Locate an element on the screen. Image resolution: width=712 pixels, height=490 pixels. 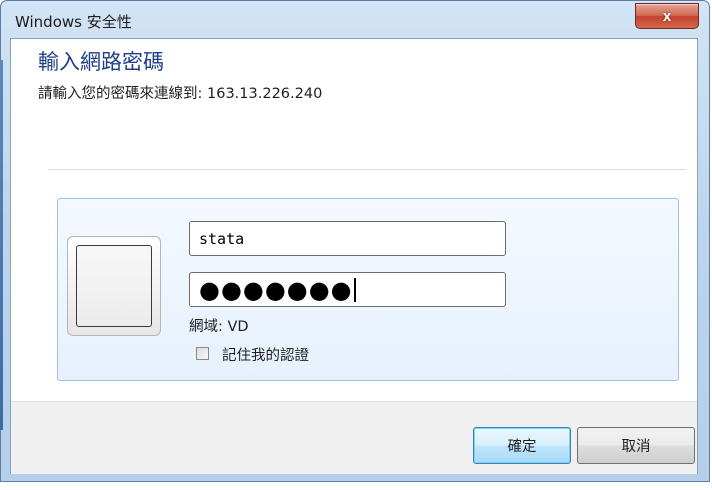
window-title: Windows 安全性 is located at coordinates (73, 22).